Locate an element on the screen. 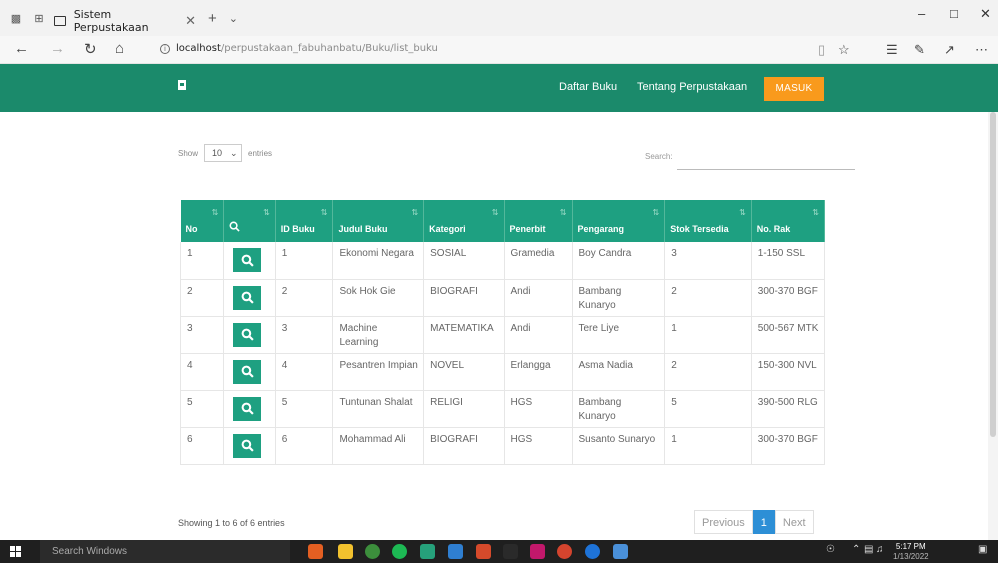  restore-icon: □ is located at coordinates (954, 13).